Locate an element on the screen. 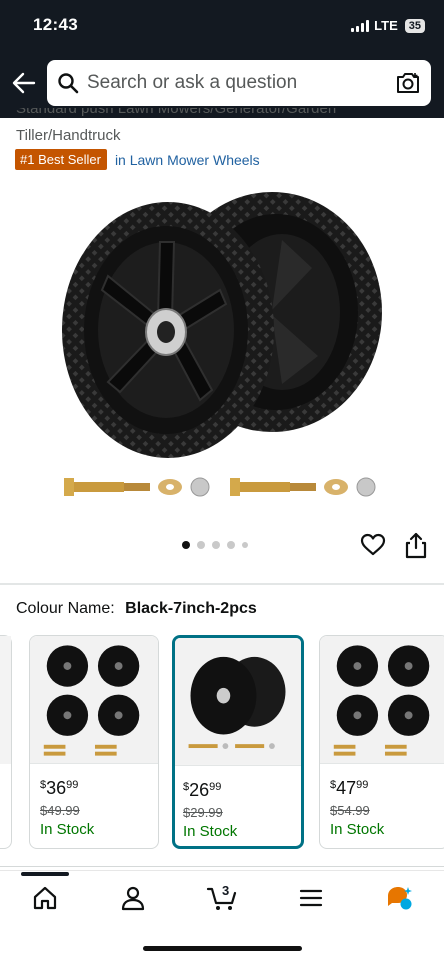 The image size is (444, 960). heart-icon is located at coordinates (373, 545).